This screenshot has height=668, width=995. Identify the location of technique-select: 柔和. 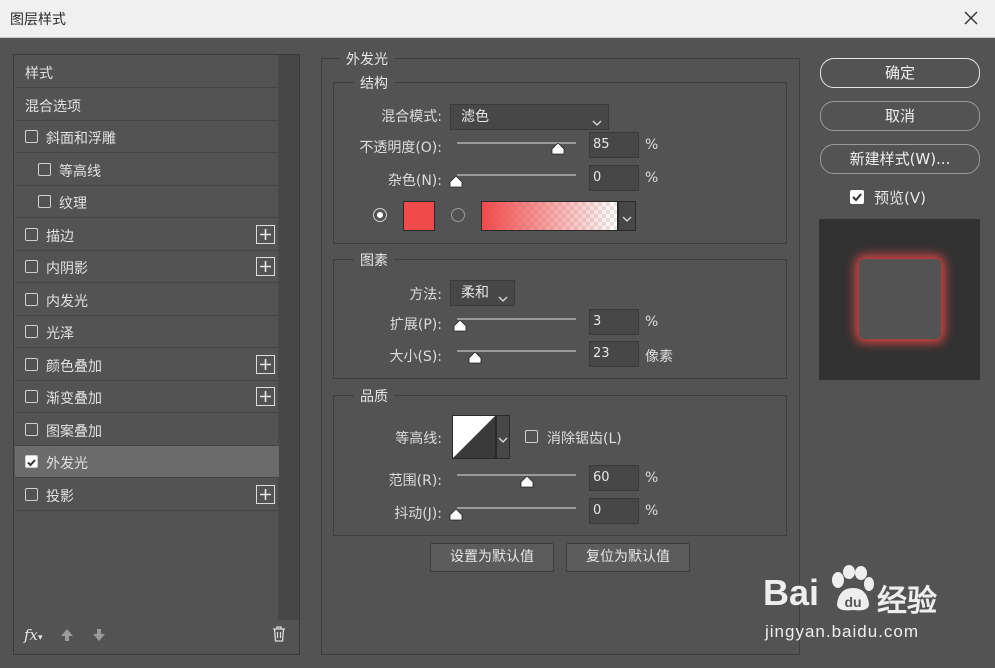
(482, 293).